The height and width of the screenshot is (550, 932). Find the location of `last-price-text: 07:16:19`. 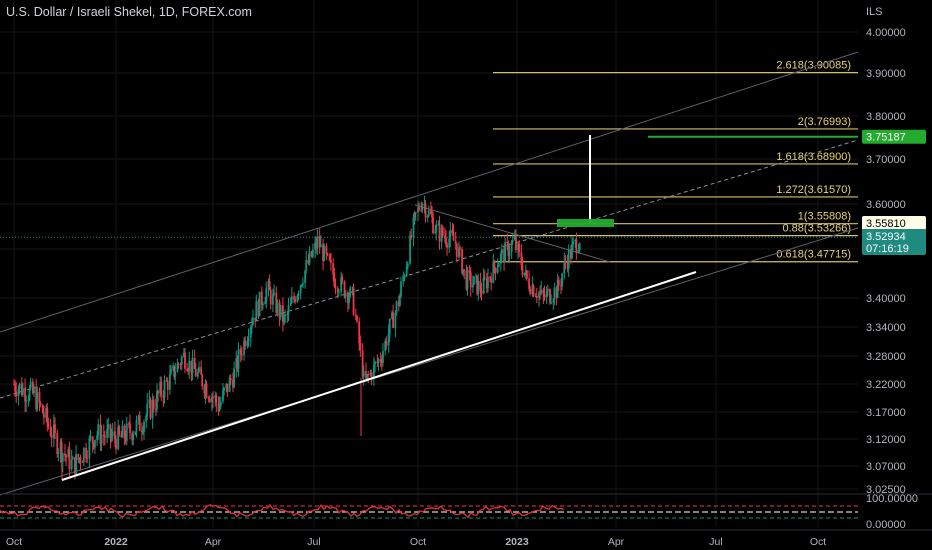

last-price-text: 07:16:19 is located at coordinates (887, 249).